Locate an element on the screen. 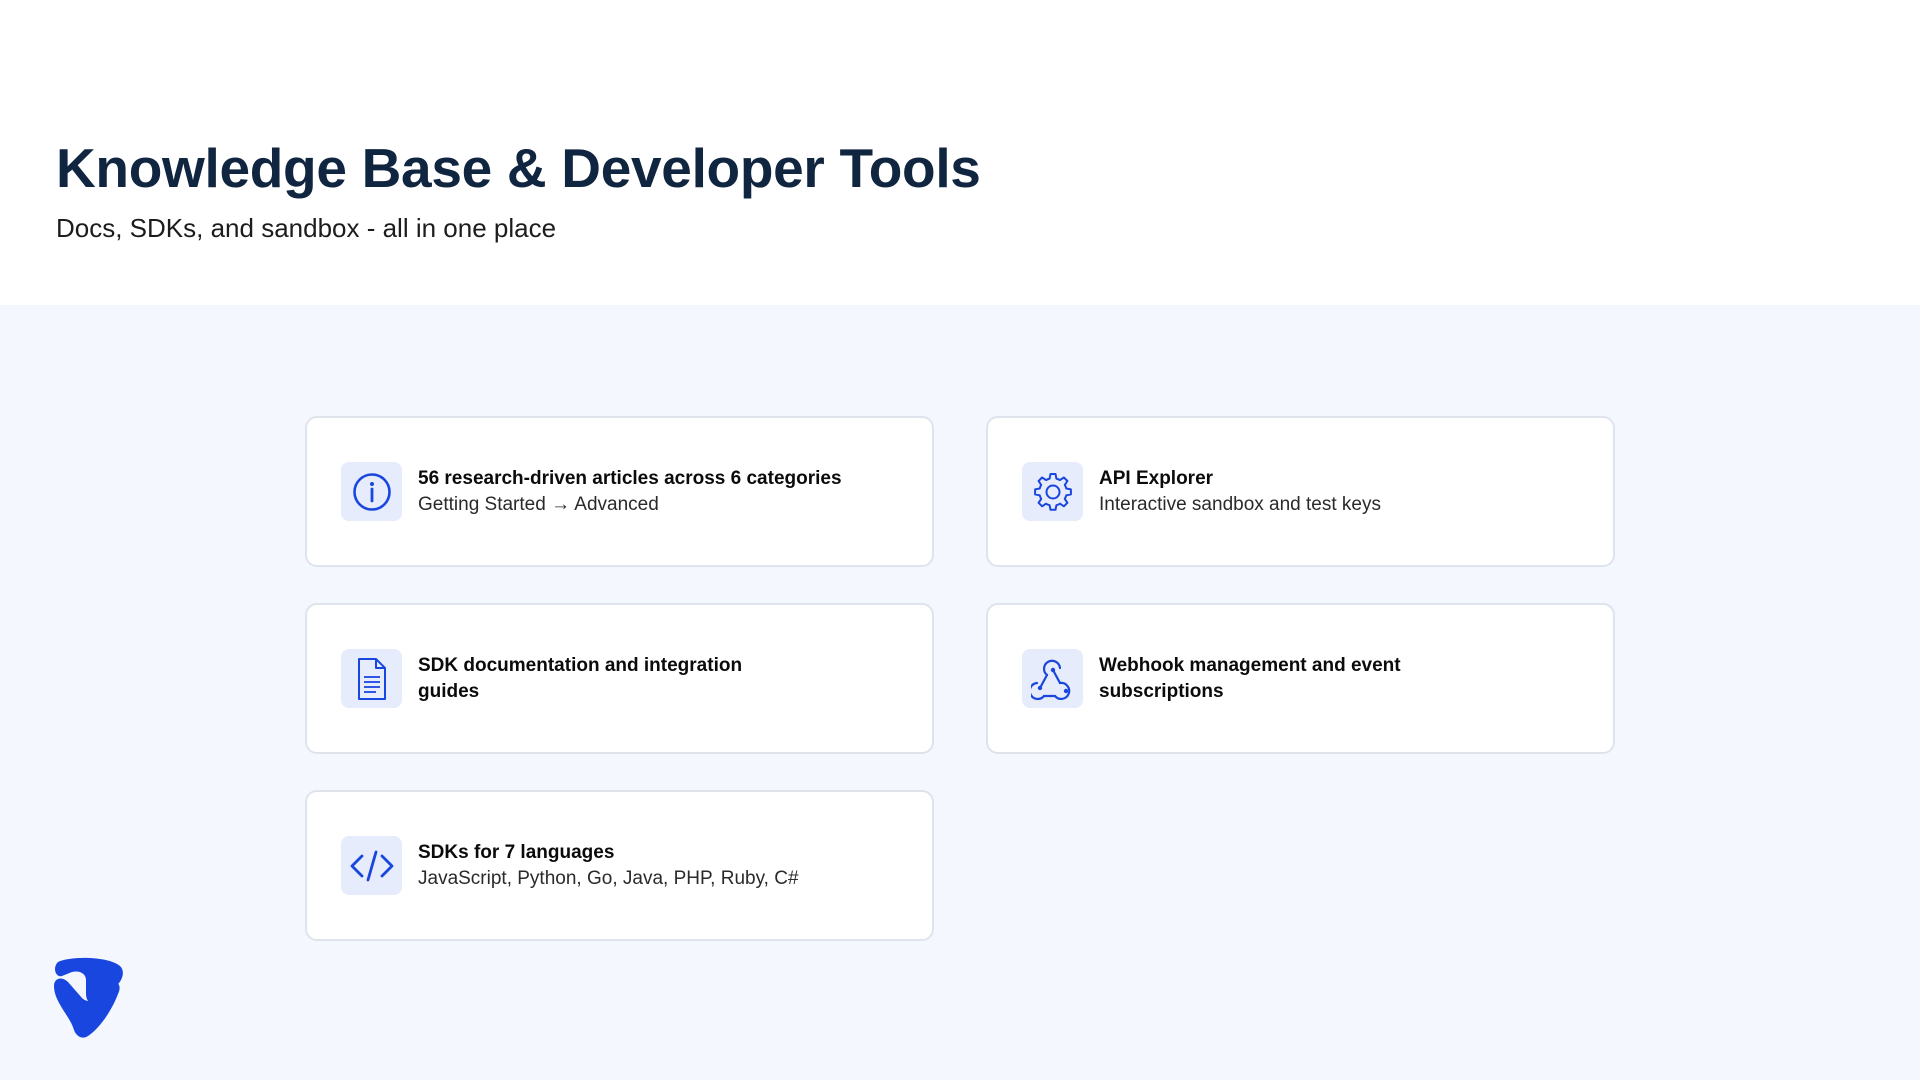  card-subtitle: Interactive sandbox and test keys is located at coordinates (1240, 504).